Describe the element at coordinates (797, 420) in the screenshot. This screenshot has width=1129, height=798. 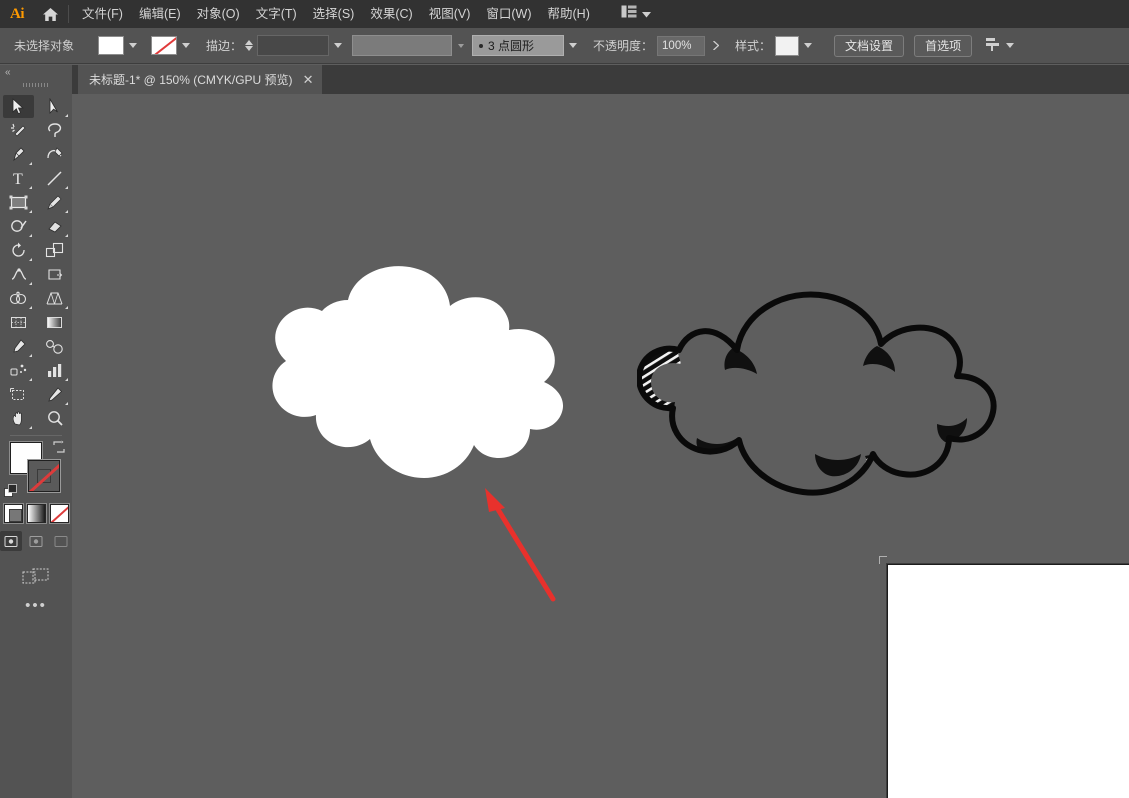
I see `cloud-hatch-shading` at that location.